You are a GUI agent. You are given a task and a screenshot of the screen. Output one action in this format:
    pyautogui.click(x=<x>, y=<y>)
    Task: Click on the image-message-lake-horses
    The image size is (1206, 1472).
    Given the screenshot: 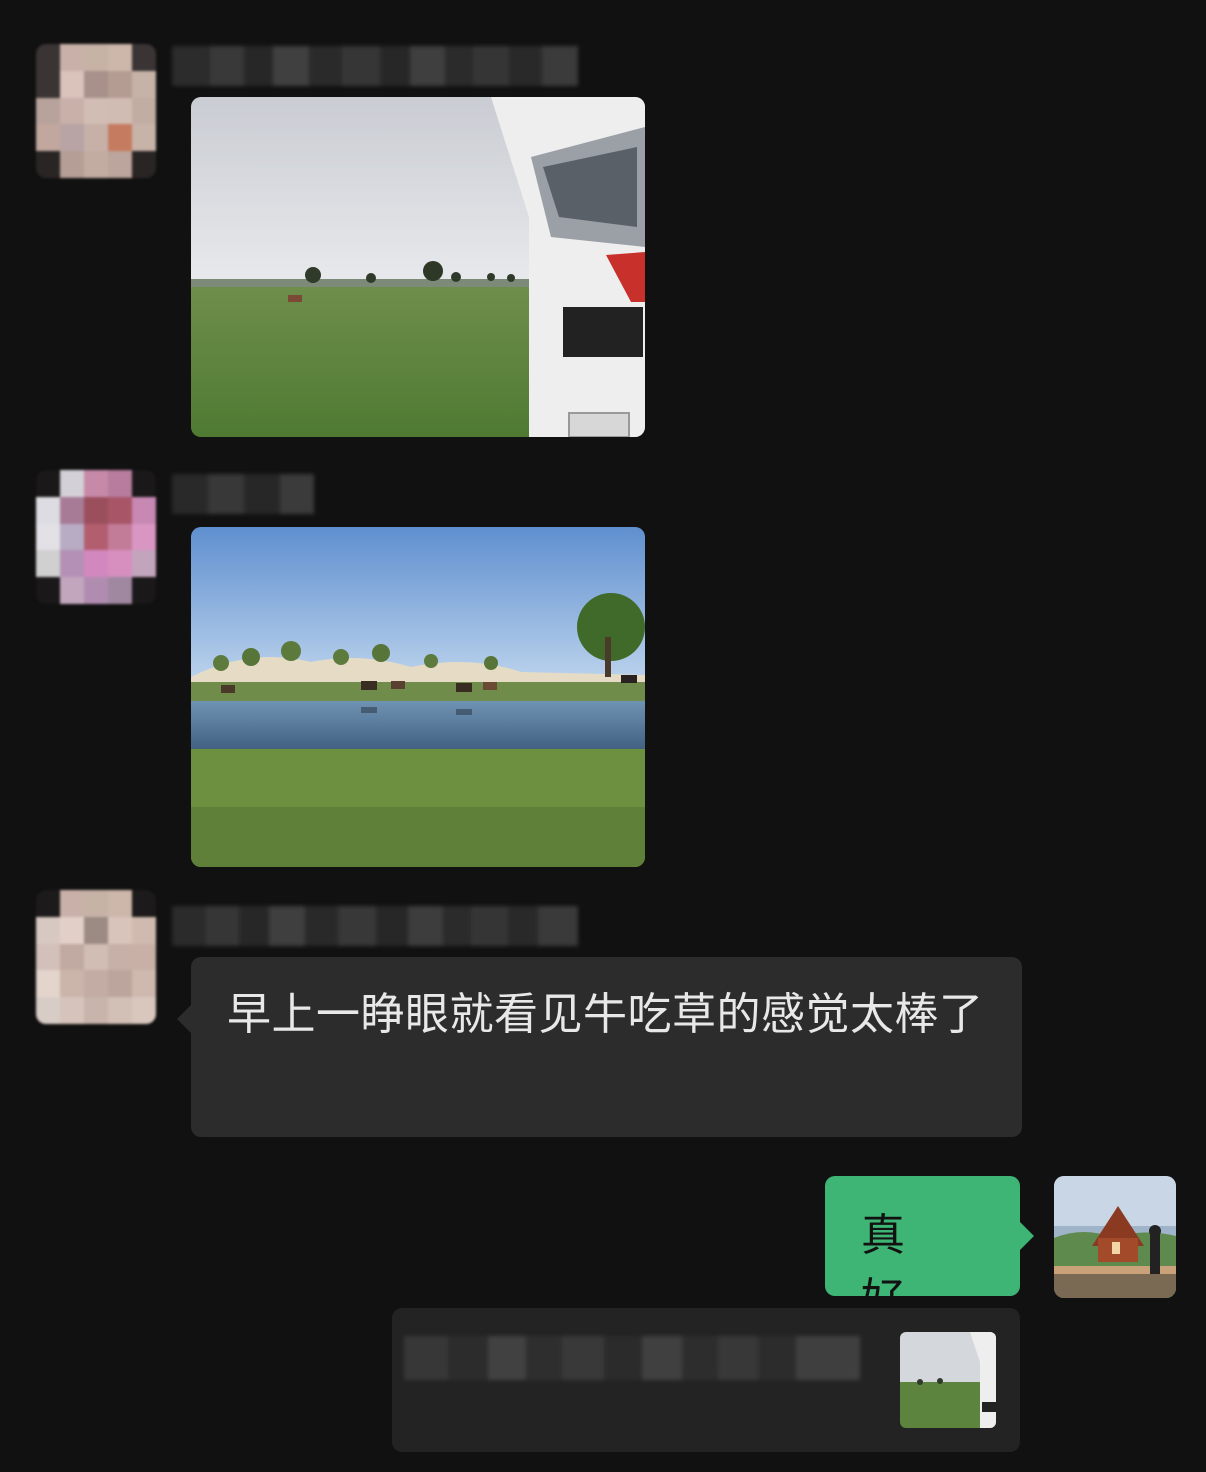 What is the action you would take?
    pyautogui.click(x=418, y=697)
    